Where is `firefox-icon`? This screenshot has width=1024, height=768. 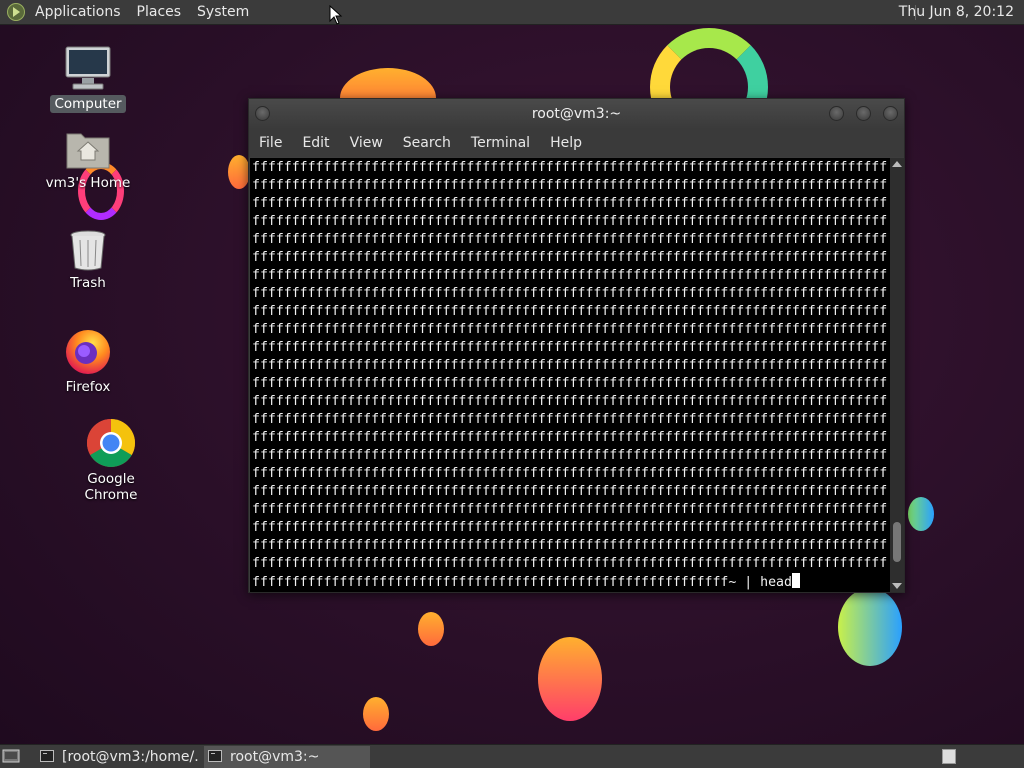
firefox-icon is located at coordinates (88, 352).